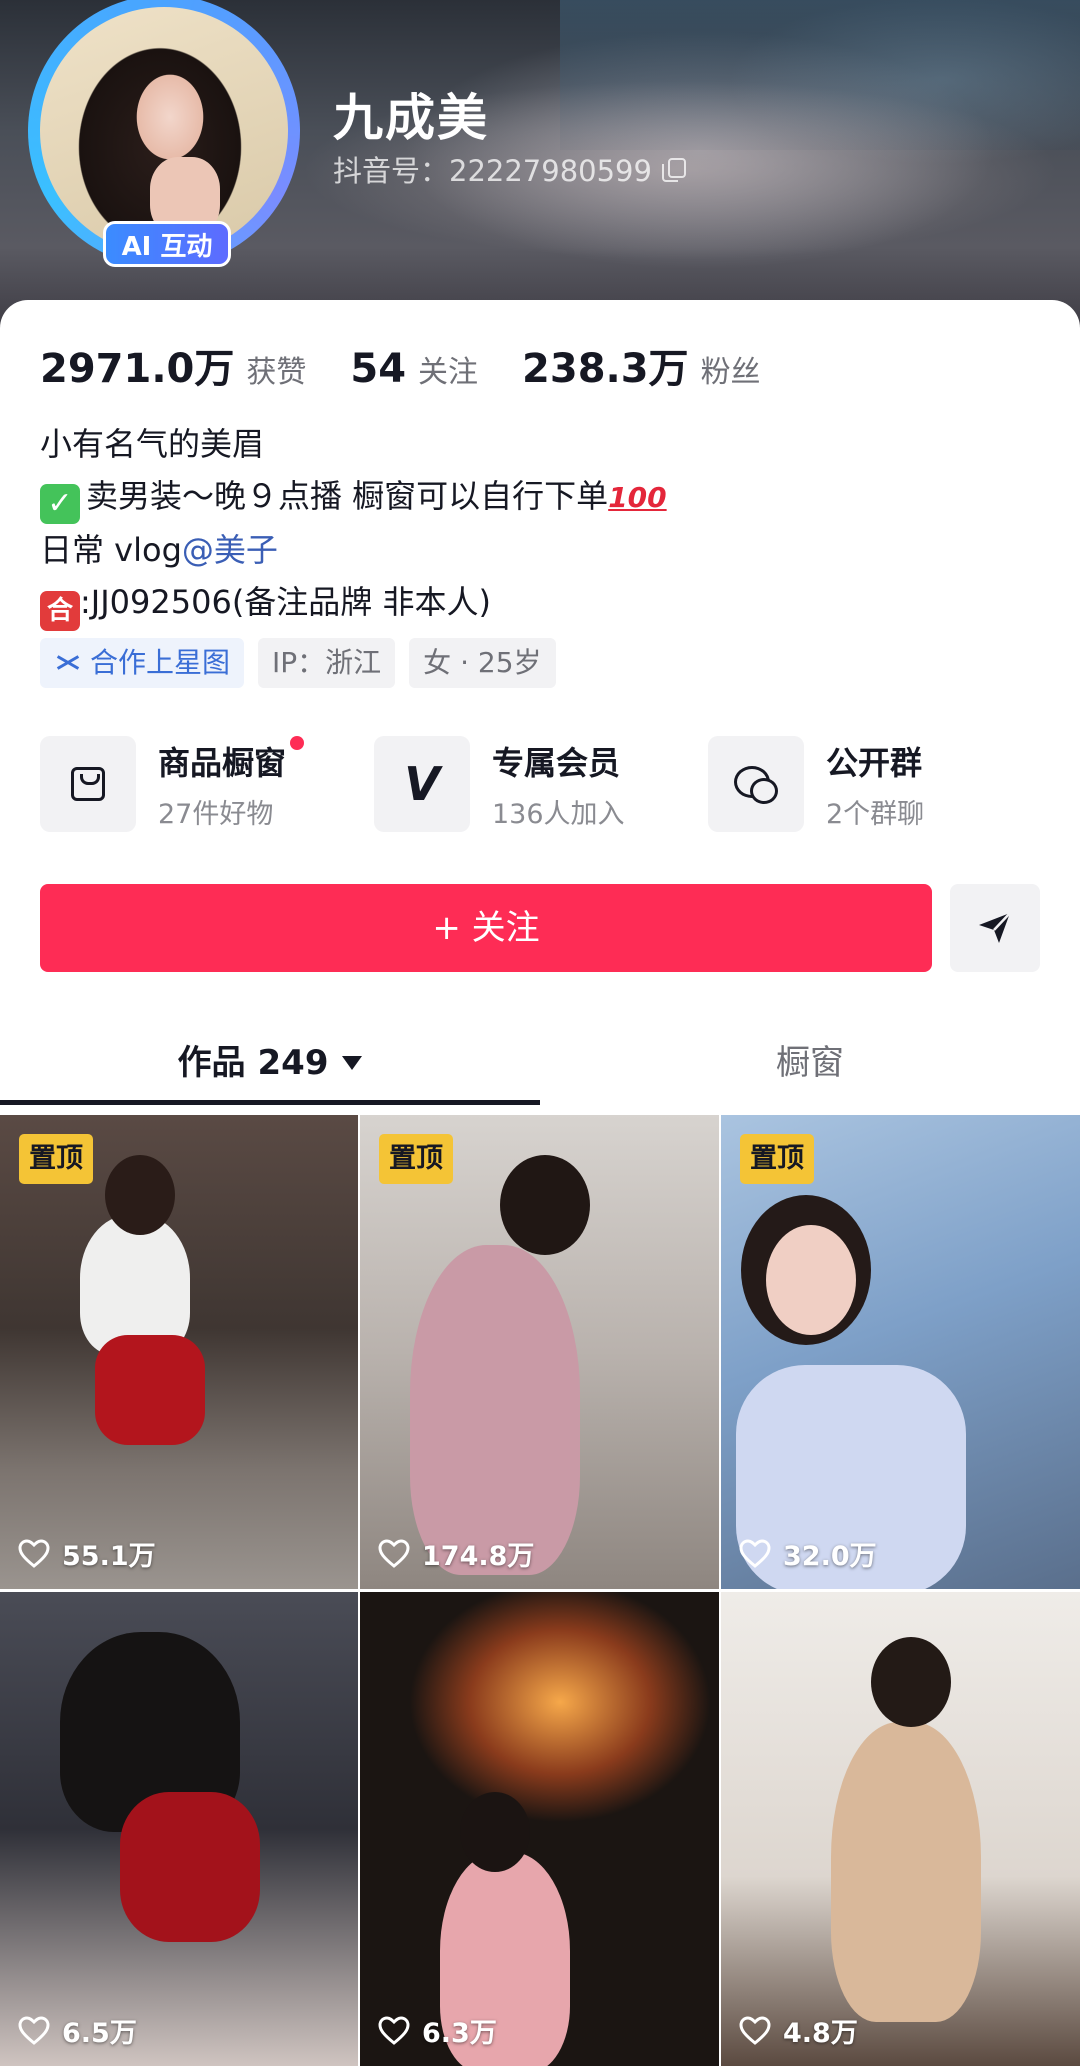 This screenshot has width=1080, height=2067. What do you see at coordinates (109, 1556) in the screenshot?
I see `video-likes-count: 55.1万` at bounding box center [109, 1556].